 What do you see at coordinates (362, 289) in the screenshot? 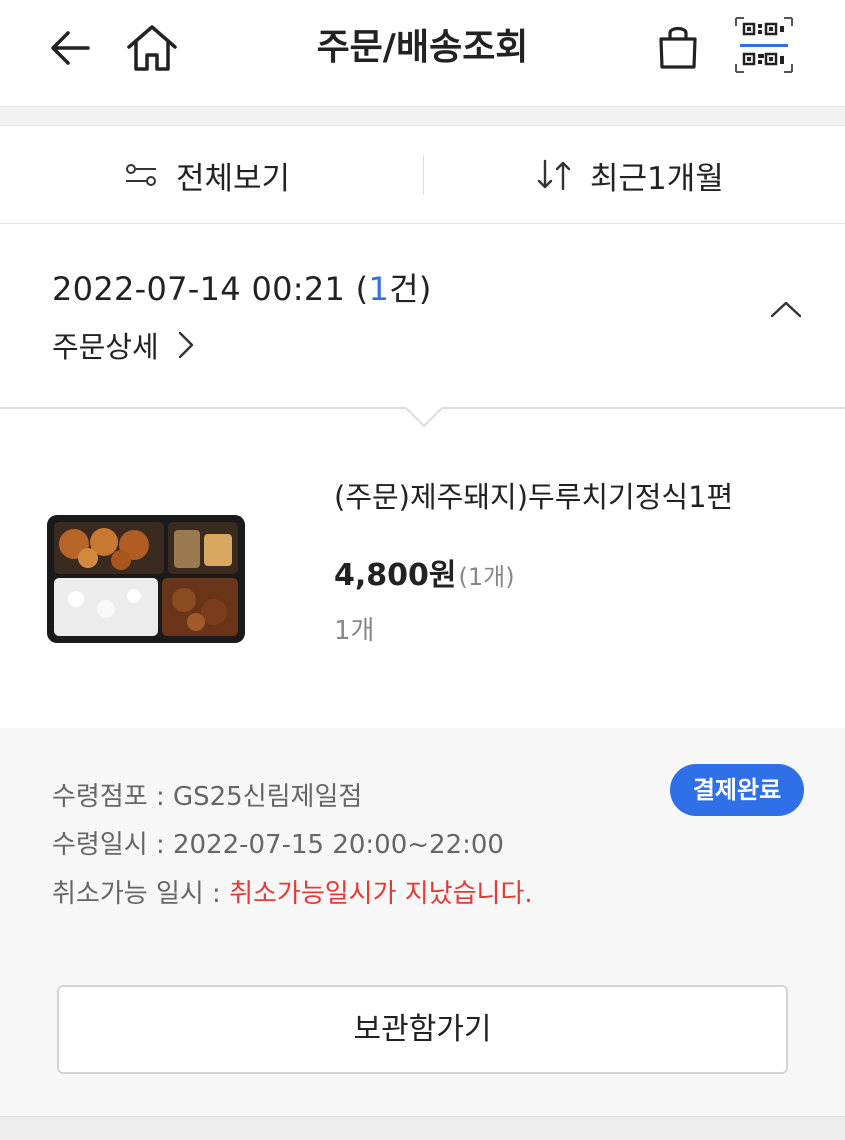
I see `order-count-prefix: (` at bounding box center [362, 289].